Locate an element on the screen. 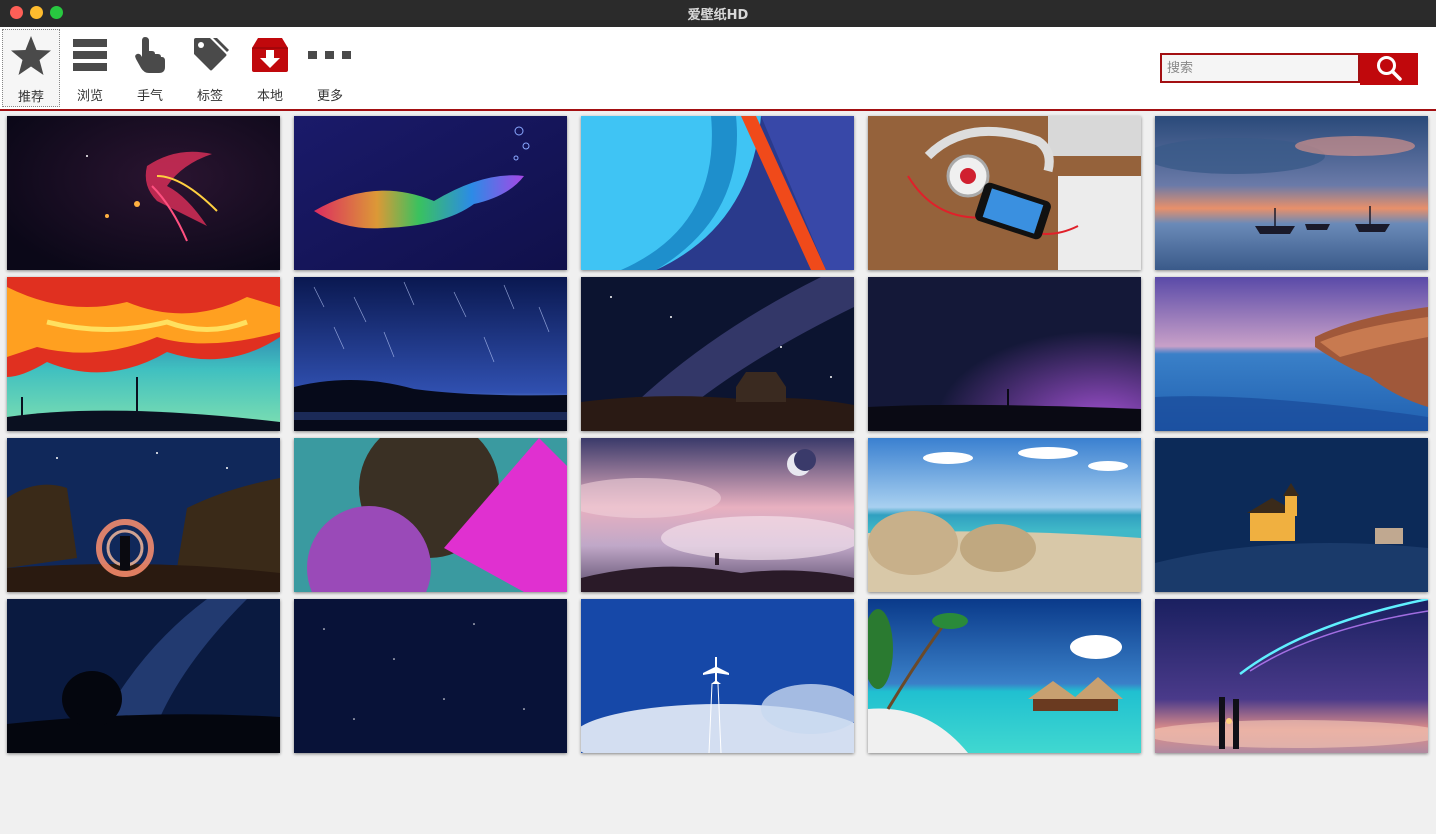 This screenshot has height=834, width=1436. airplane-sky-wallpaper is located at coordinates (717, 676).